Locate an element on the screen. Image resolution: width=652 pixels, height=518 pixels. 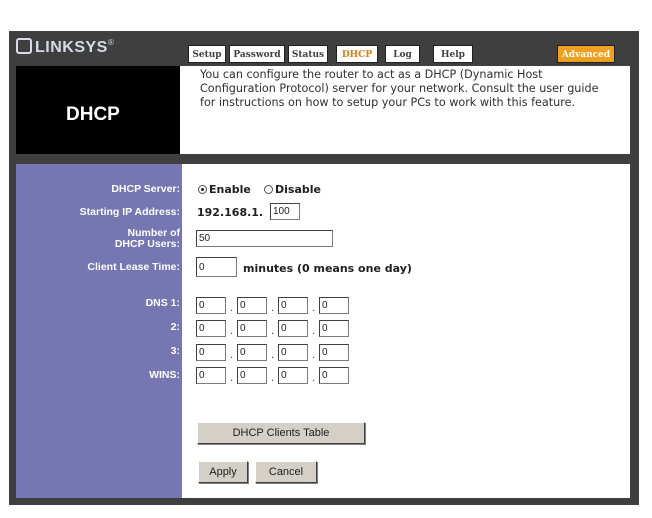
num-users-label-line2: DHCP Users: is located at coordinates (147, 244).